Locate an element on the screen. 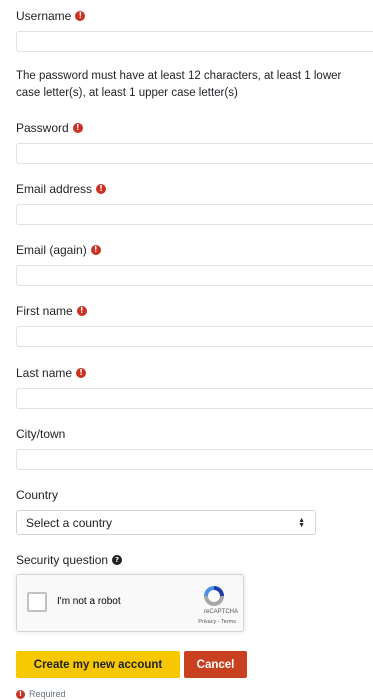  password-input is located at coordinates (194, 153).